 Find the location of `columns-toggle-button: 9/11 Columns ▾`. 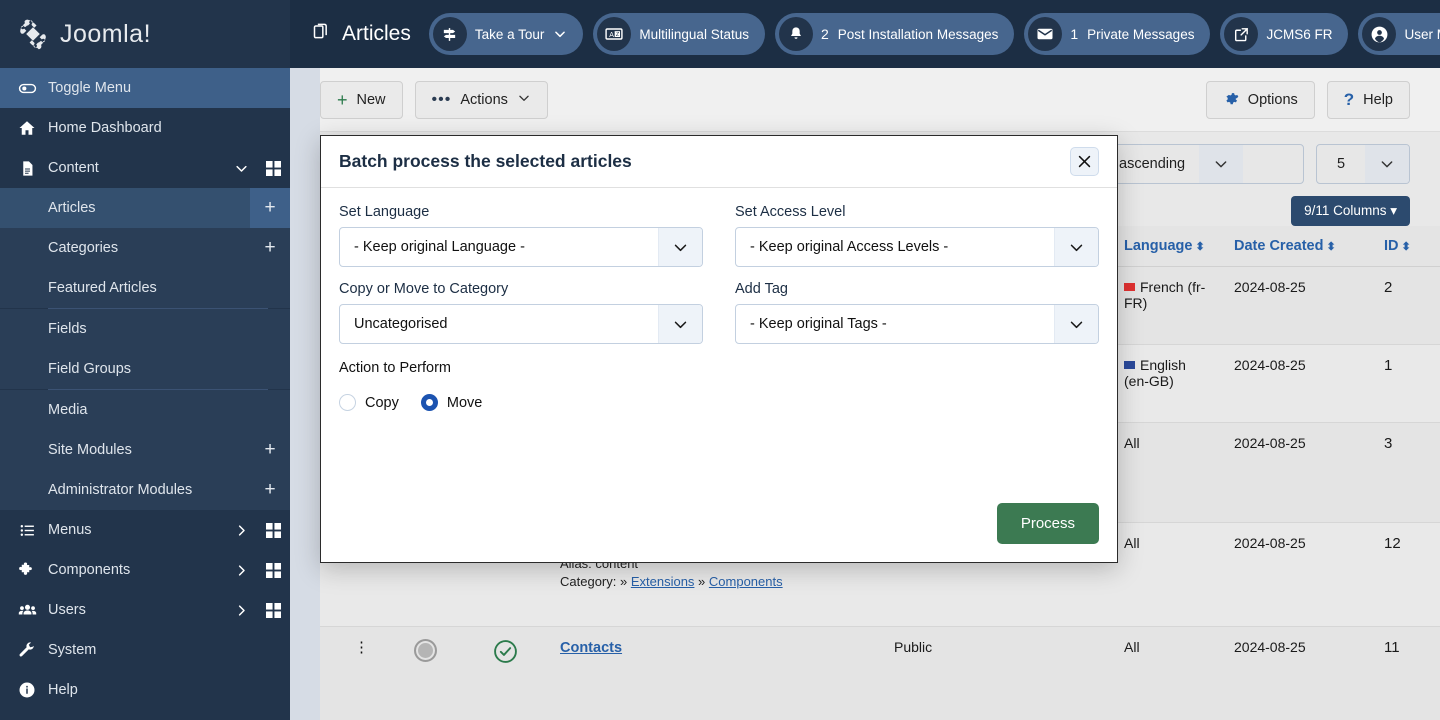

columns-toggle-button: 9/11 Columns ▾ is located at coordinates (1350, 211).